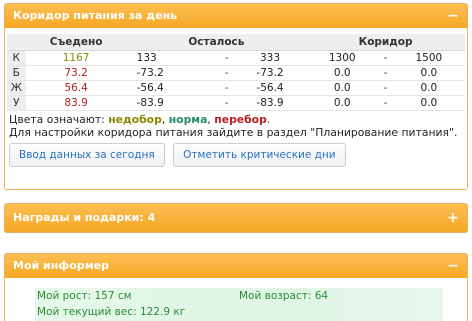  Describe the element at coordinates (111, 312) in the screenshot. I see `weight-text: Мой текущий вес: 122.9 кг` at that location.